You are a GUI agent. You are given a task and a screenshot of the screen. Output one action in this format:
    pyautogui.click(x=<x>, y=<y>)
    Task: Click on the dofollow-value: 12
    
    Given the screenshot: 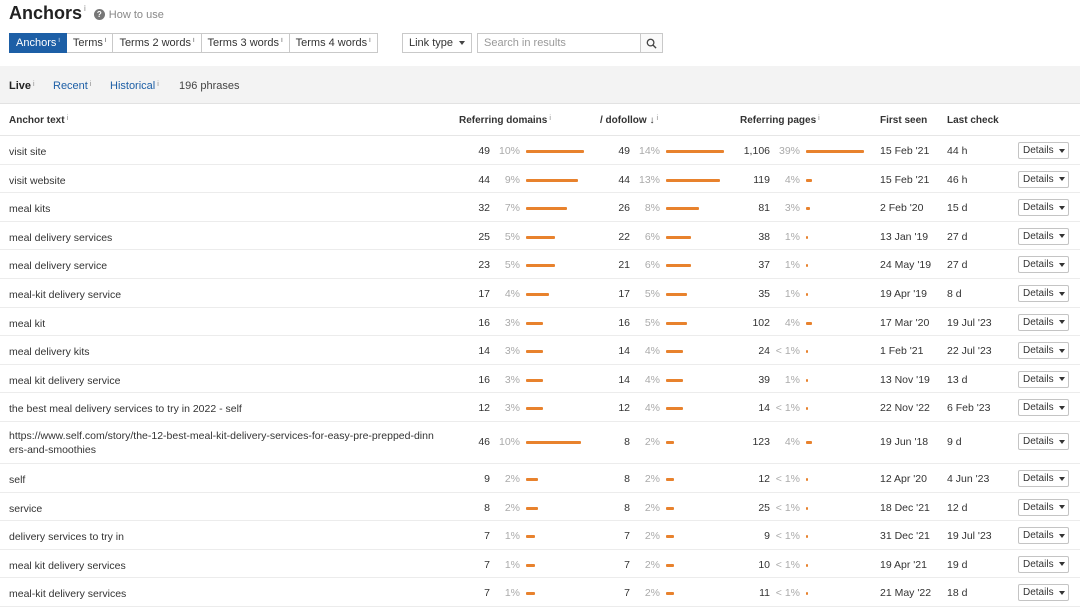 What is the action you would take?
    pyautogui.click(x=600, y=408)
    